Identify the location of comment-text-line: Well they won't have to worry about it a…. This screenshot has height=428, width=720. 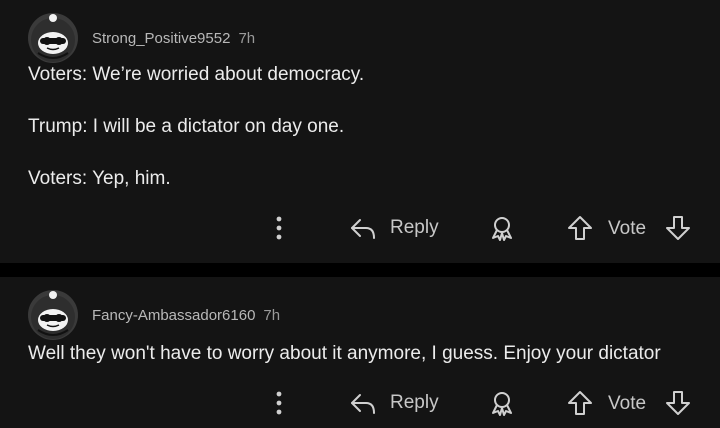
(344, 353).